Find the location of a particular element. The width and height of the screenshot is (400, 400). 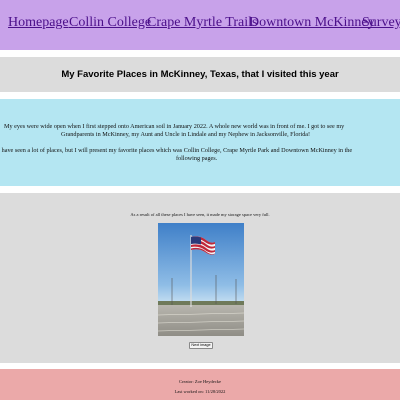

footer-creator: Creator: Zoe Heydecke is located at coordinates (200, 381).